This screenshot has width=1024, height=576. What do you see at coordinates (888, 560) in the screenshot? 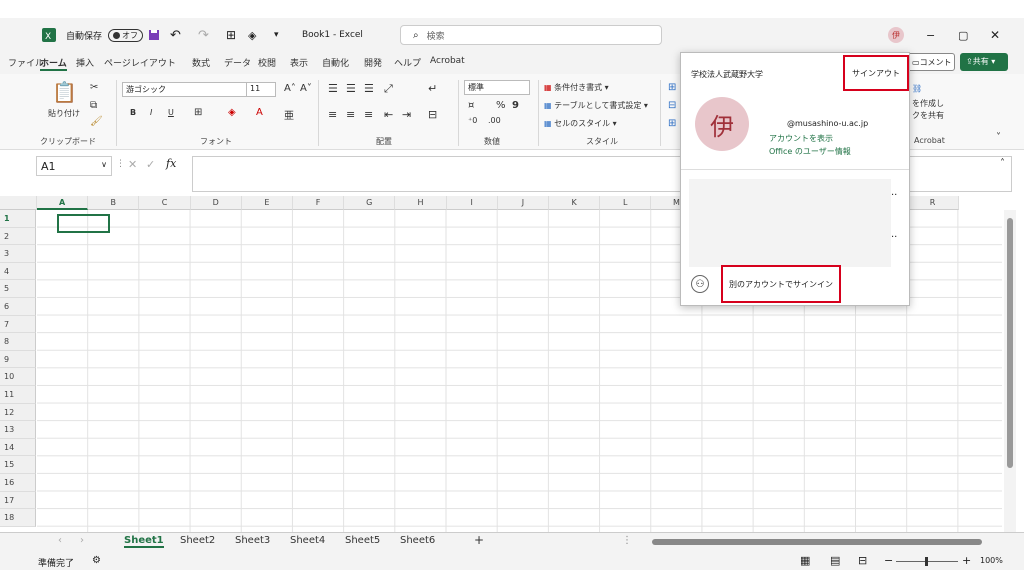
I see `zoom-out-icon: −` at bounding box center [888, 560].